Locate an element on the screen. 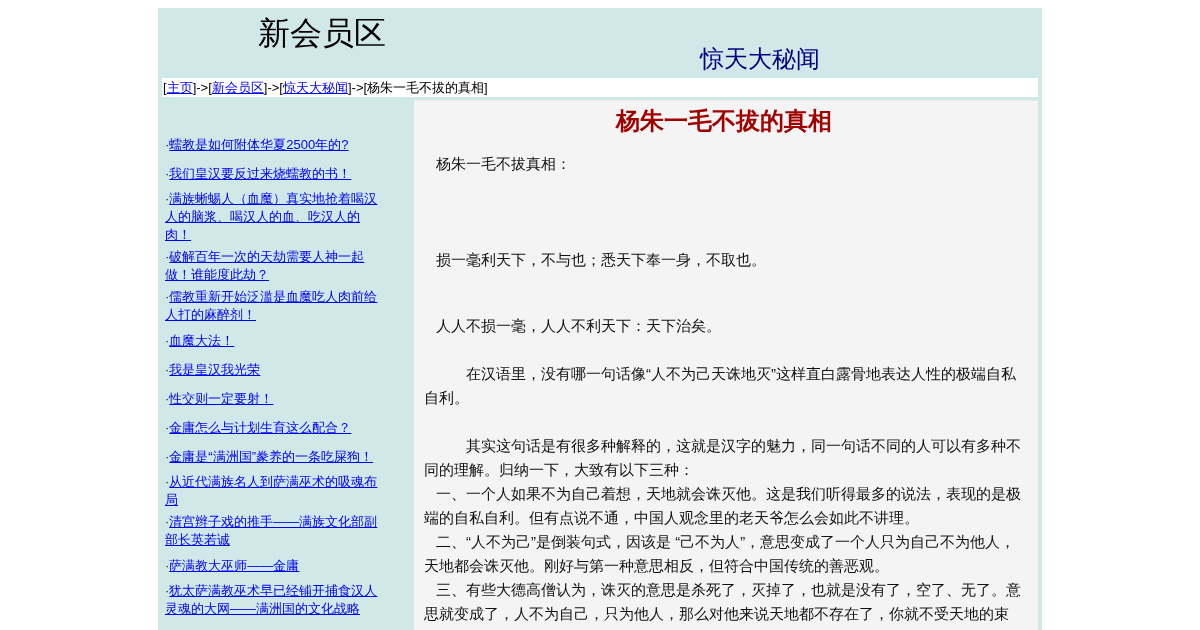 The width and height of the screenshot is (1200, 630). sidebar-link: ·金庸怎么与计划生育这么配合？ is located at coordinates (258, 427).